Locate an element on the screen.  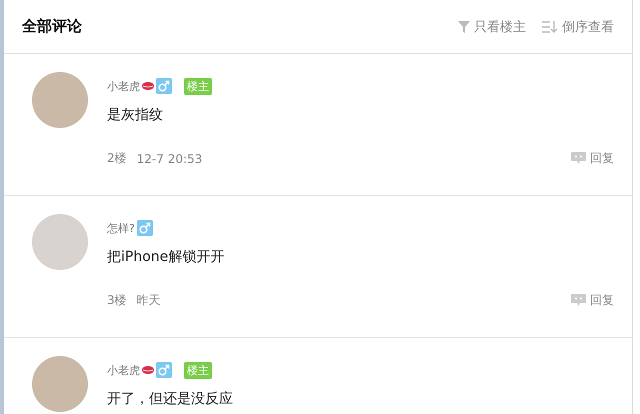
sort-icon is located at coordinates (550, 26).